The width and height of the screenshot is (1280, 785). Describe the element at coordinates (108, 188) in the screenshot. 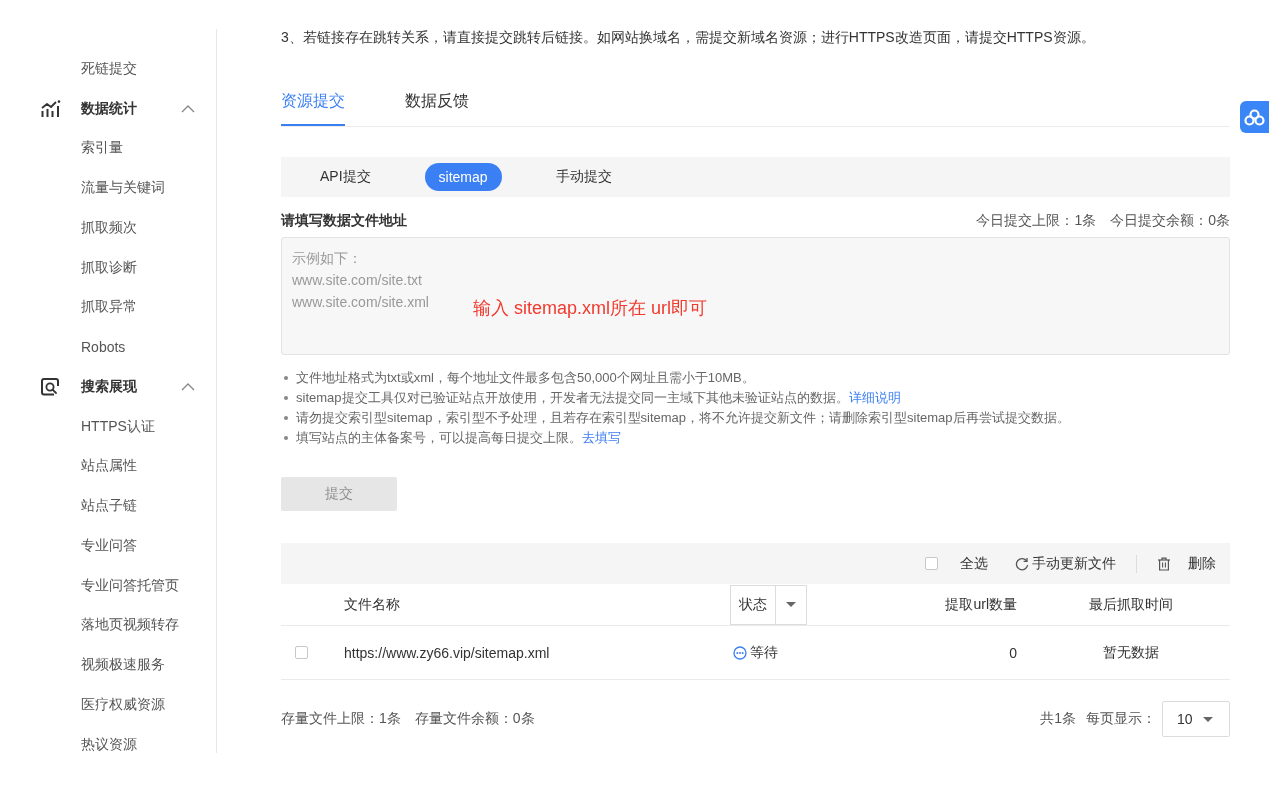

I see `sidebar-item: 流量与关键词` at that location.